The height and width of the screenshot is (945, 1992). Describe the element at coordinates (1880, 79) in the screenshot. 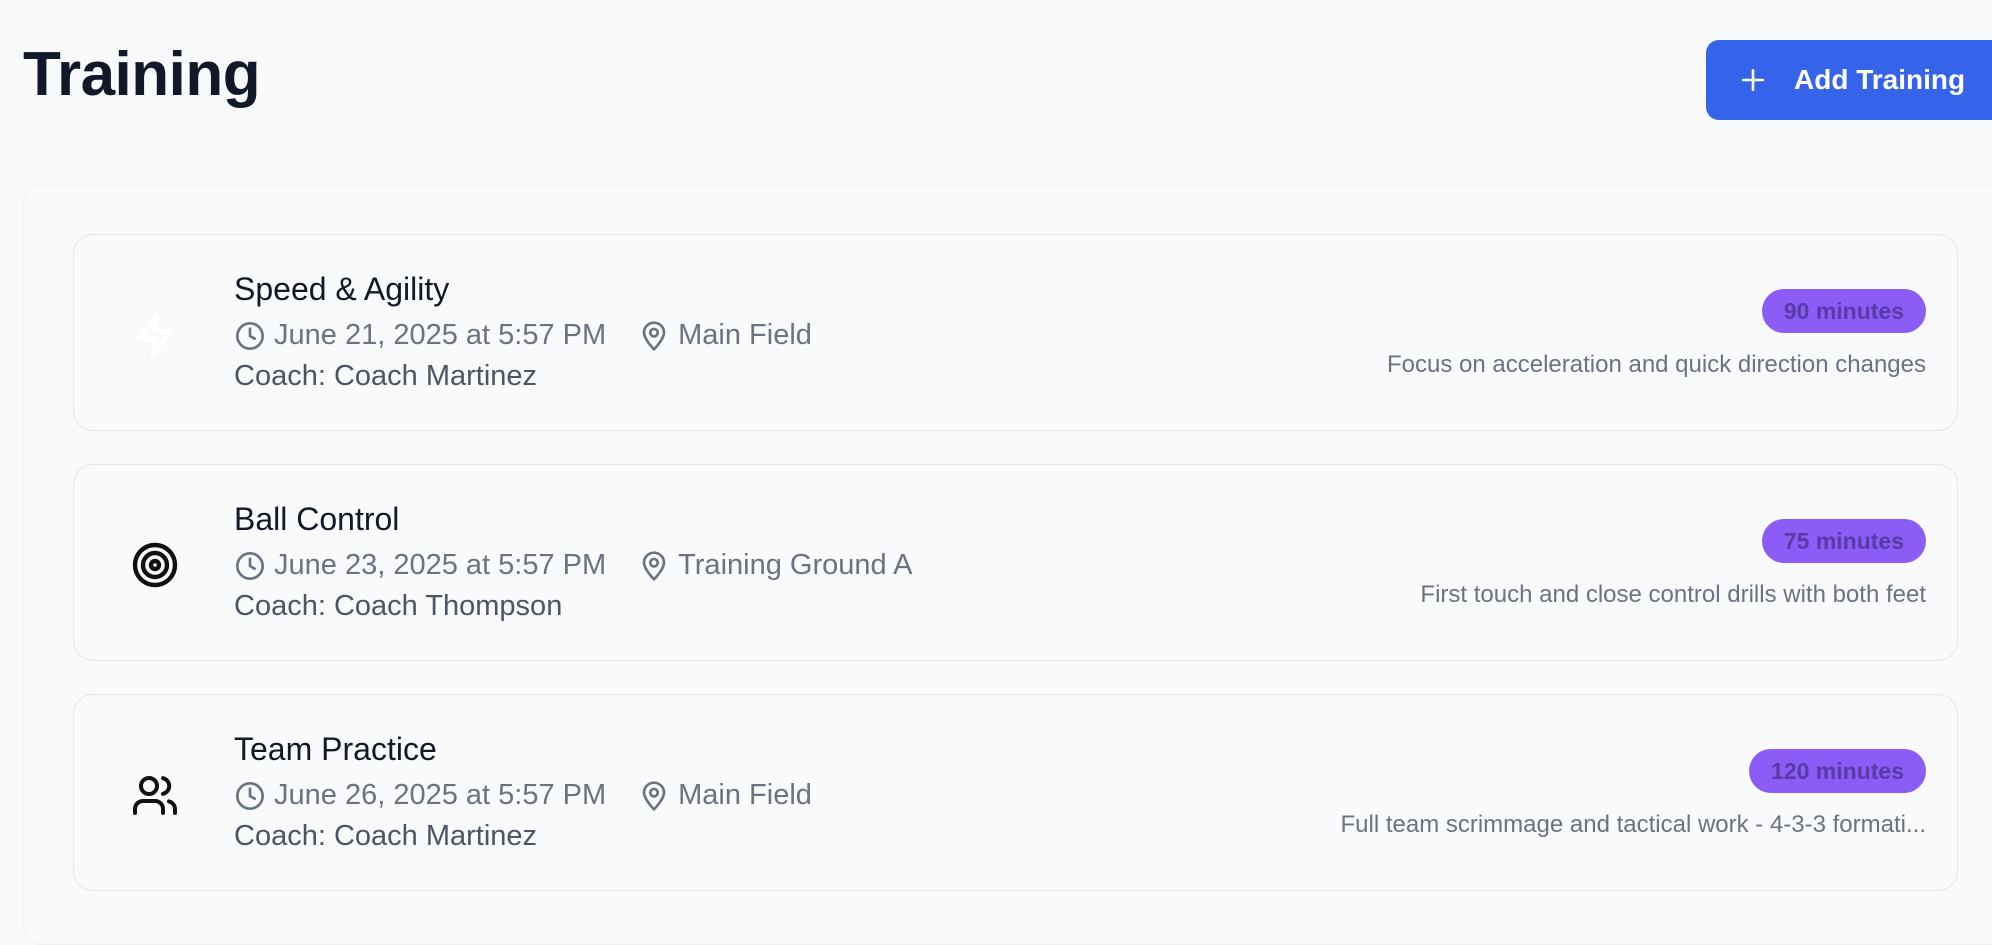

I see `add-training-label: Add Training` at that location.